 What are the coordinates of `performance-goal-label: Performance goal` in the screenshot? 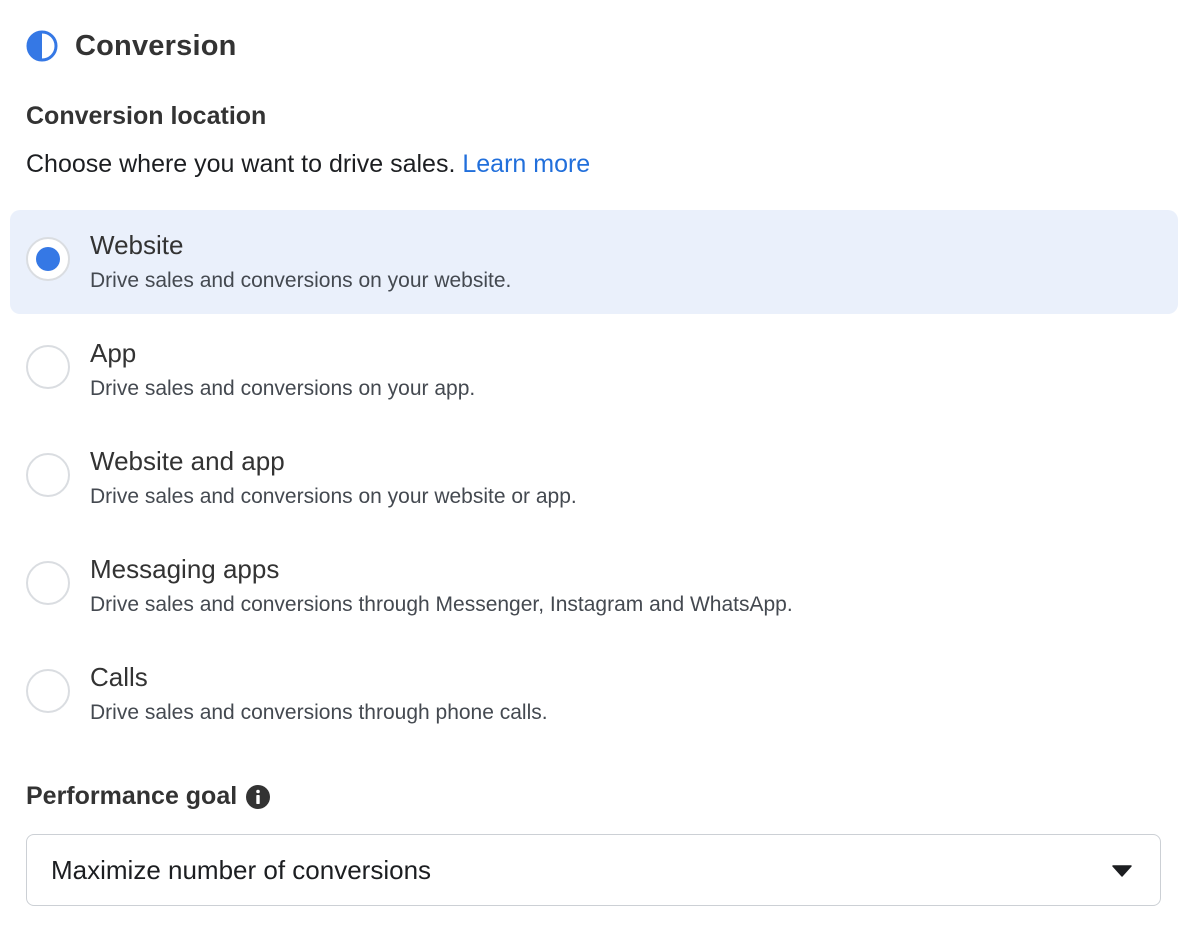 It's located at (148, 796).